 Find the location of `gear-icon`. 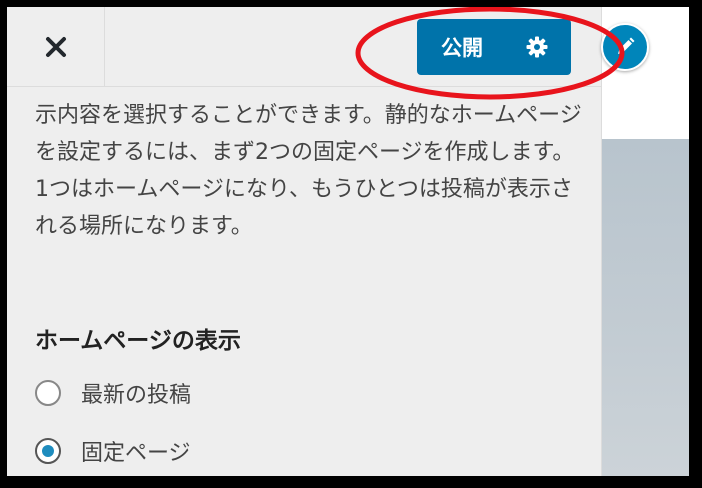

gear-icon is located at coordinates (537, 47).